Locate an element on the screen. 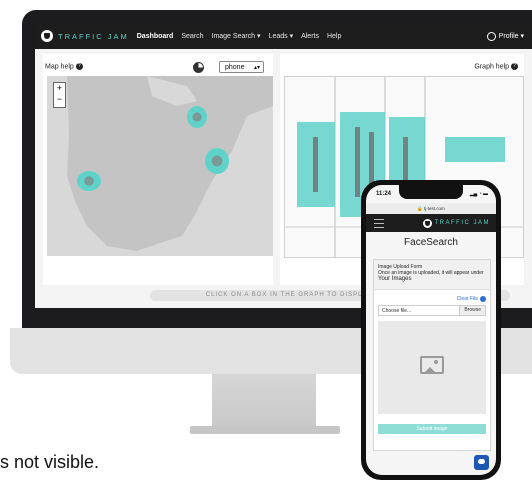 The width and height of the screenshot is (532, 485). graph-help: Graph help ? is located at coordinates (496, 66).